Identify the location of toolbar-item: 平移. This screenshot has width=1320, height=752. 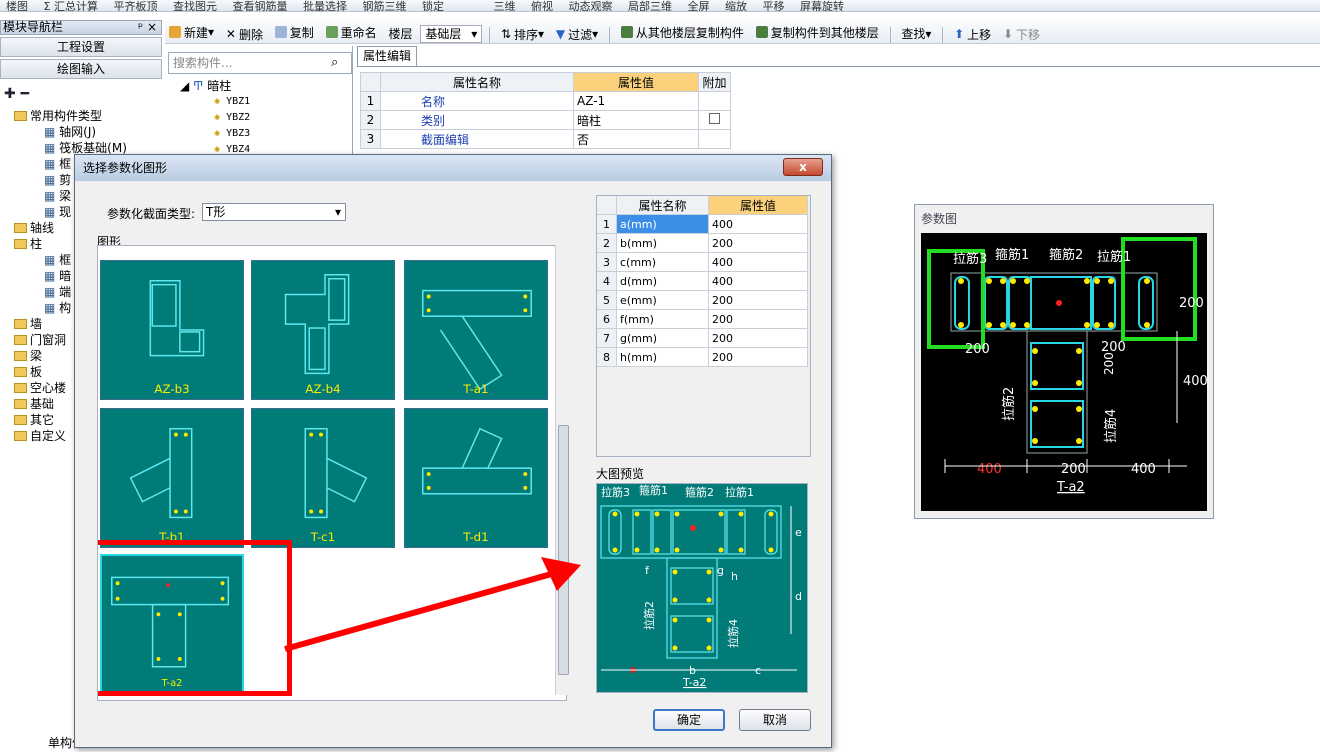
(773, 6).